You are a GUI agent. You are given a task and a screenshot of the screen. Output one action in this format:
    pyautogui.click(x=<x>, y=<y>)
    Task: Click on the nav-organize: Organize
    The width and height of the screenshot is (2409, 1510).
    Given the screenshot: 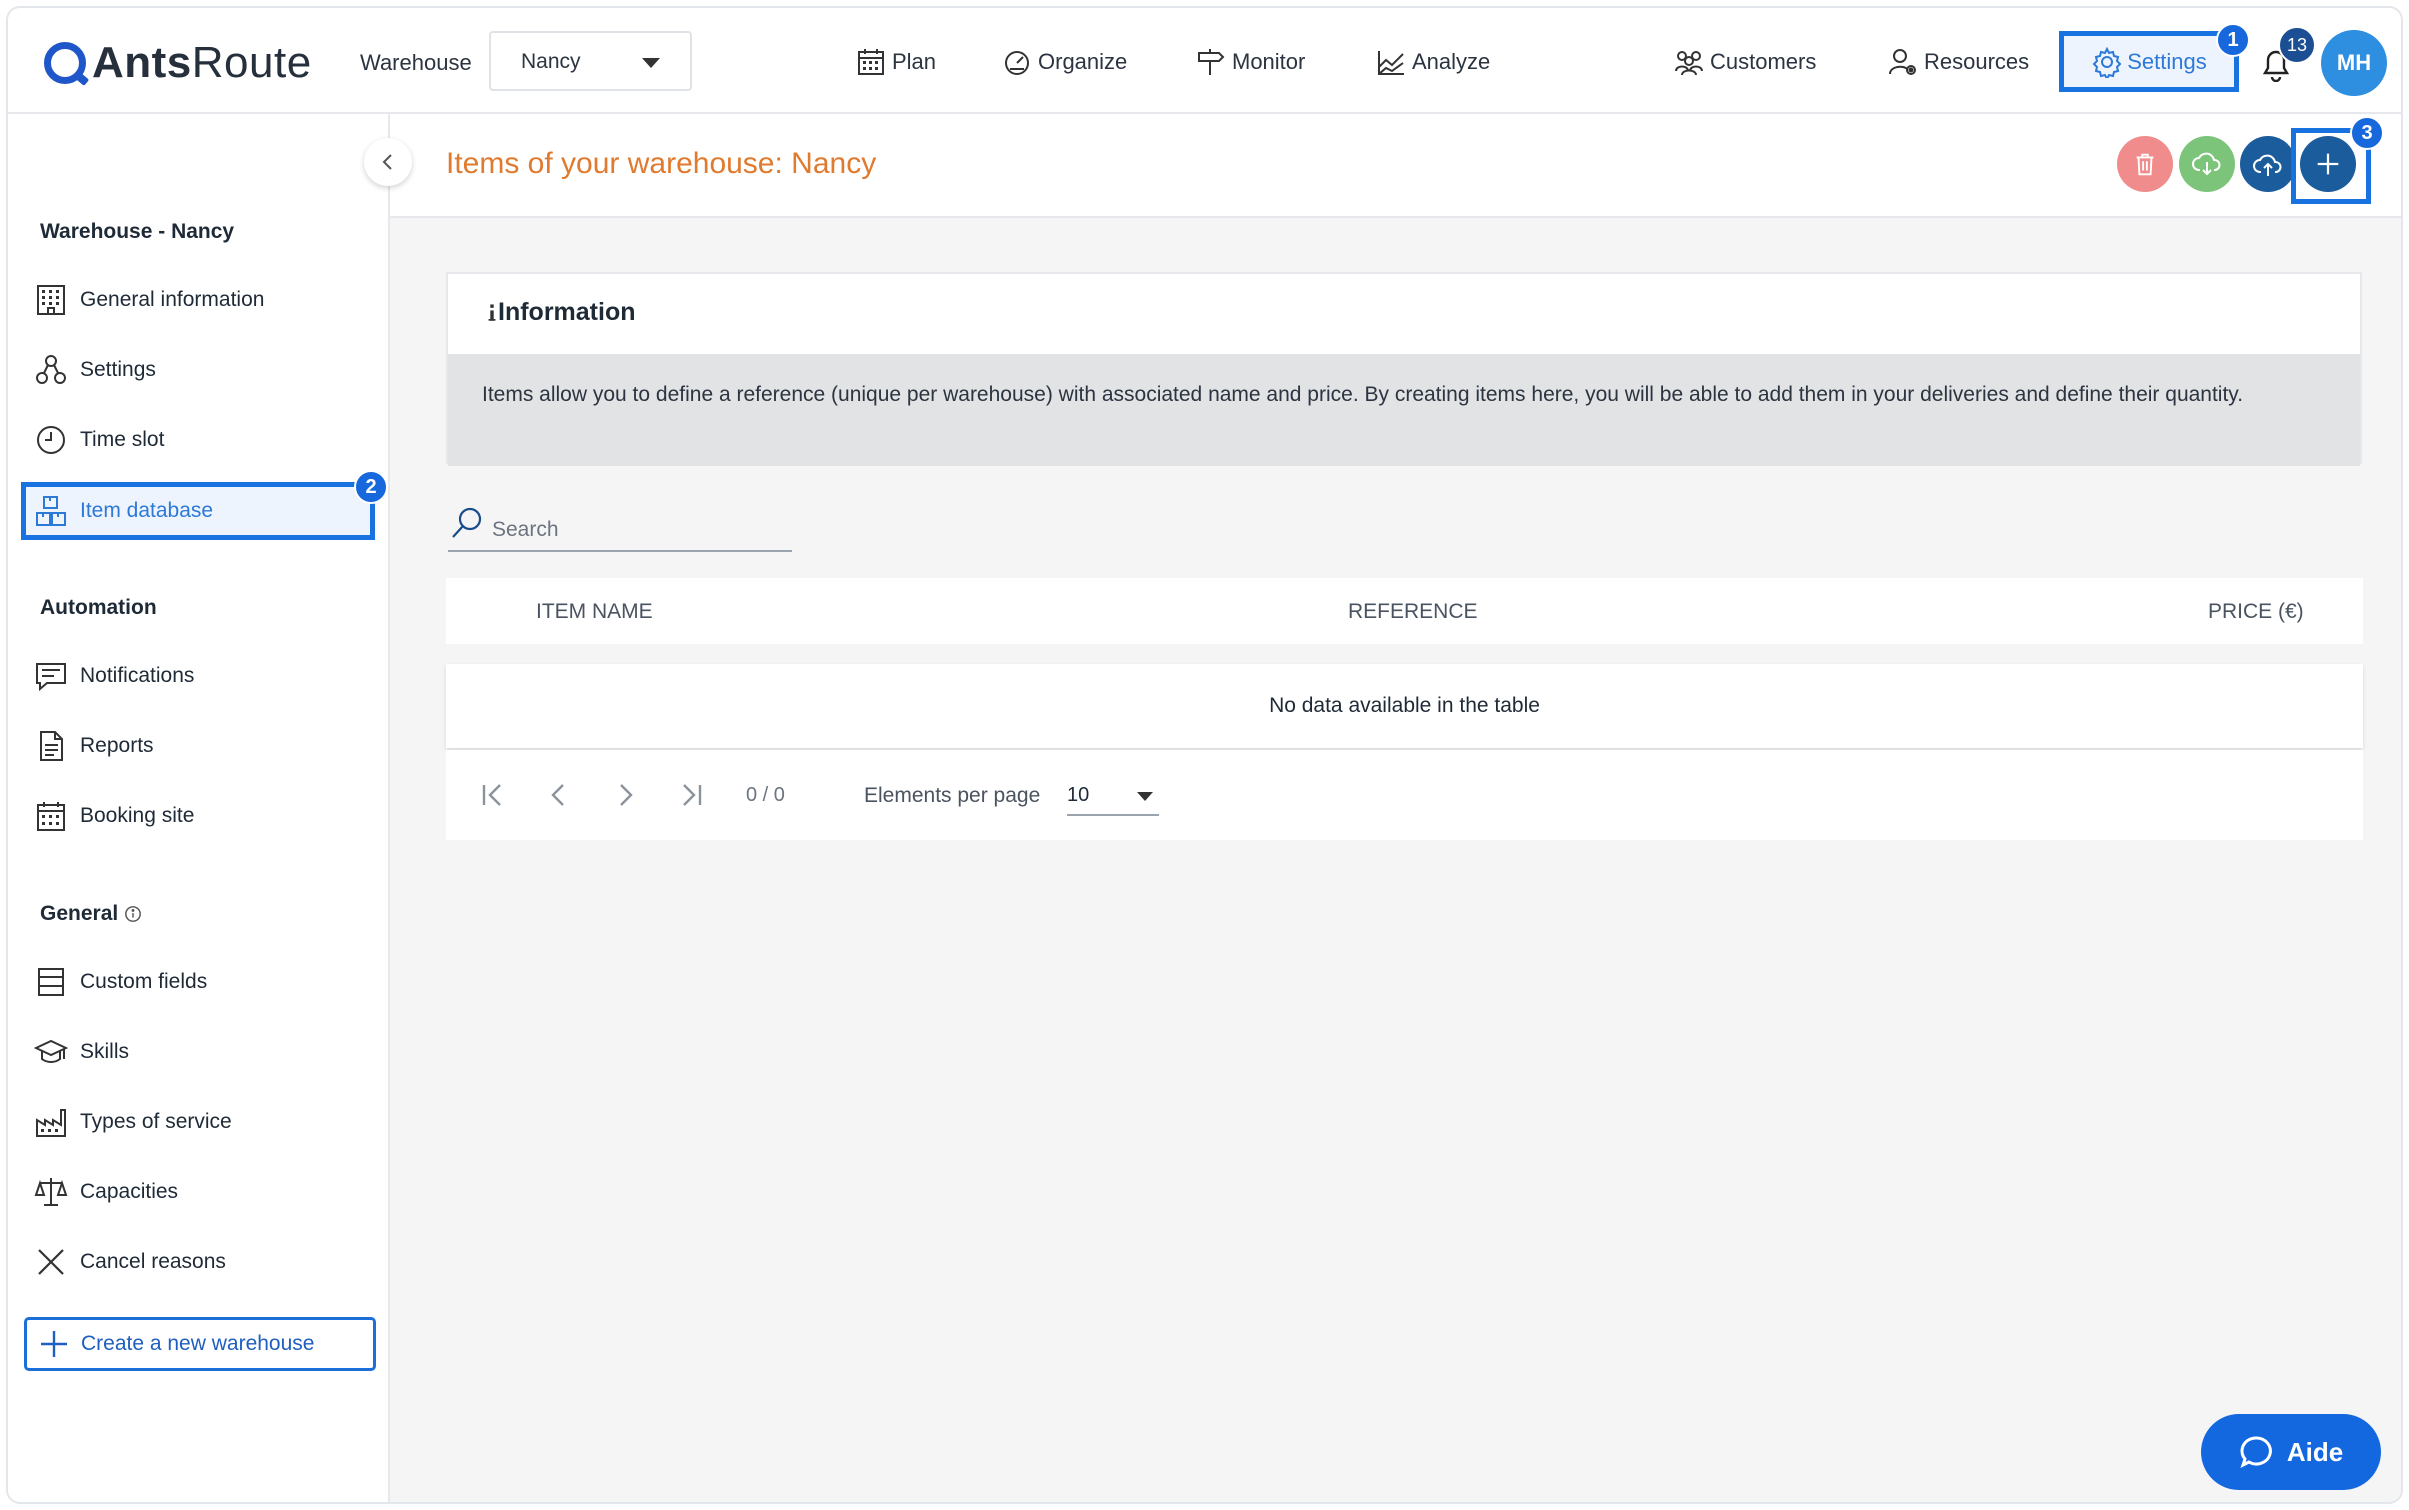 What is the action you would take?
    pyautogui.click(x=1064, y=62)
    